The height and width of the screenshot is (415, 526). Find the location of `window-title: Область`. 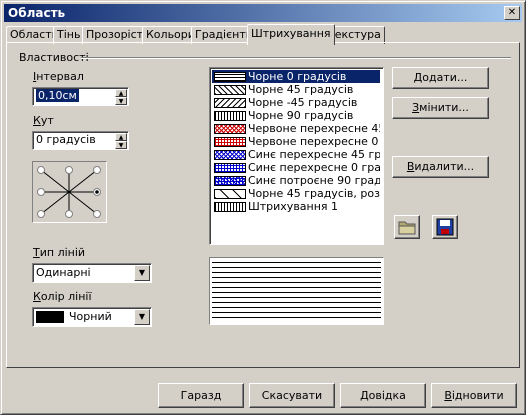

window-title: Область is located at coordinates (37, 13).